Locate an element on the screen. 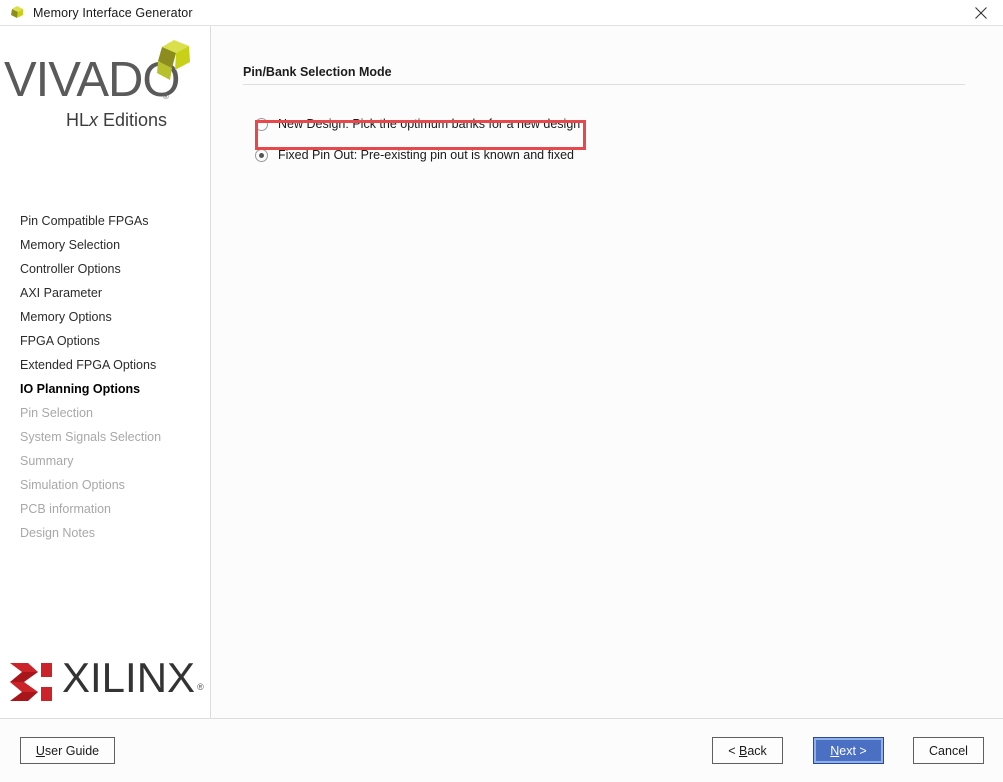 The image size is (1003, 782). sidebar-item-pin-compatible-fpgas: Pin Compatible FPGAs is located at coordinates (105, 221).